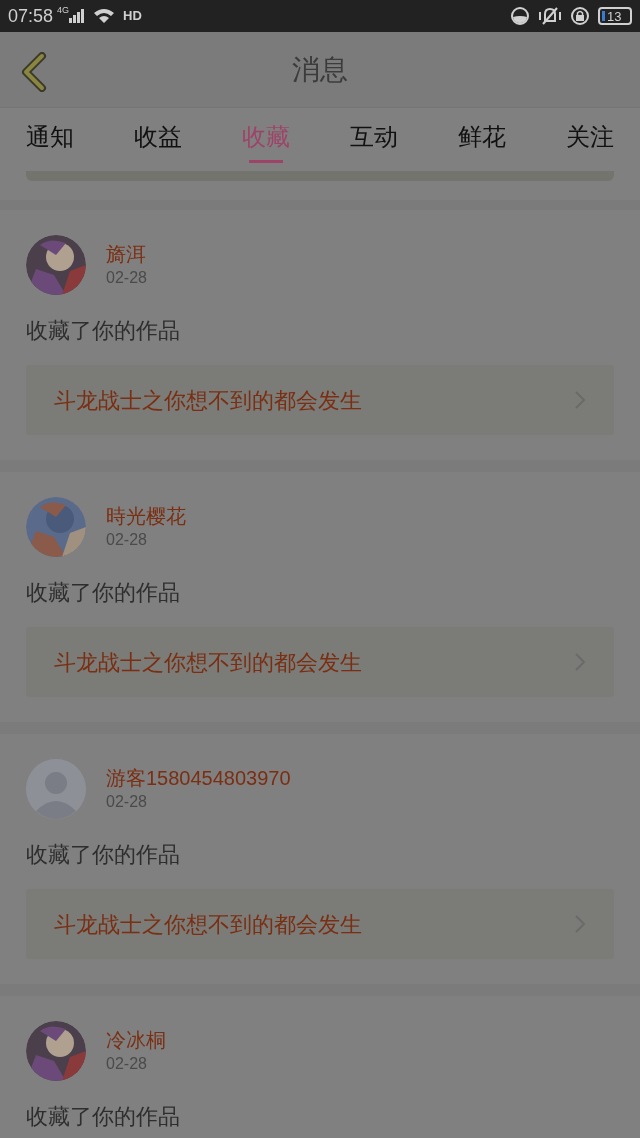 Image resolution: width=640 pixels, height=1138 pixels. Describe the element at coordinates (615, 16) in the screenshot. I see `battery-indicator: 13` at that location.